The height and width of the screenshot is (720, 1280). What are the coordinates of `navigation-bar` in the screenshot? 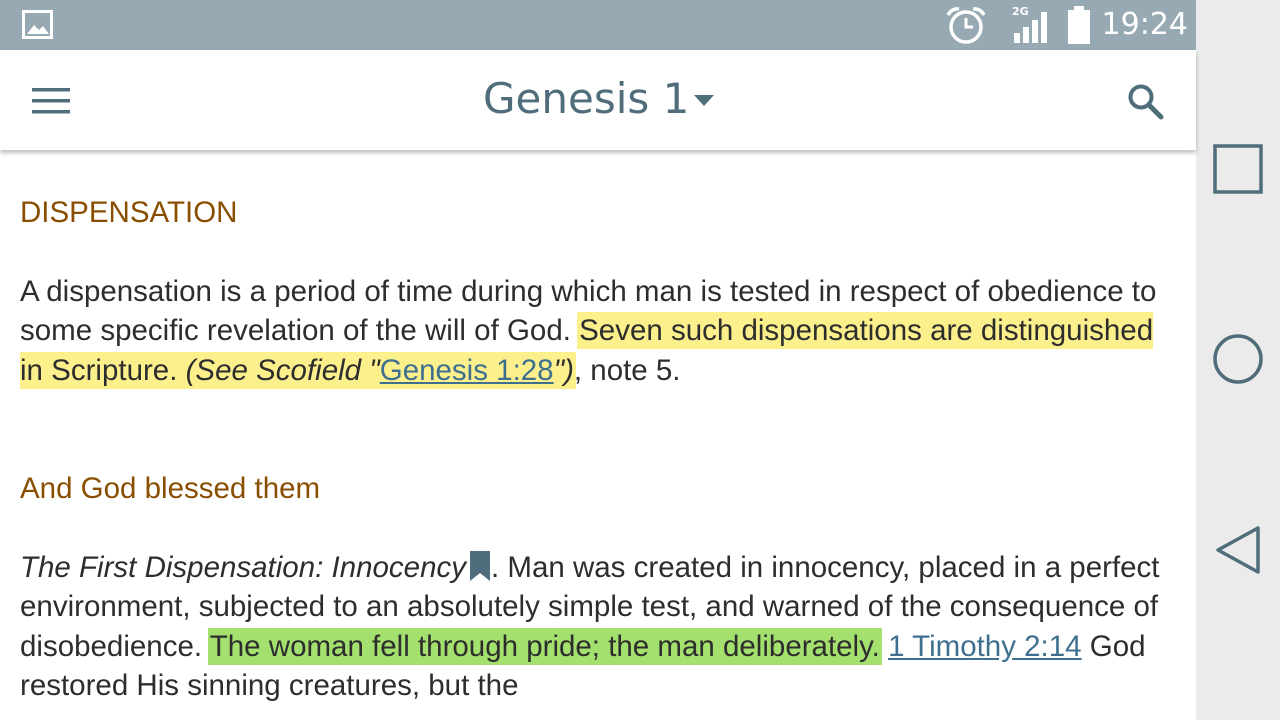 It's located at (1238, 360).